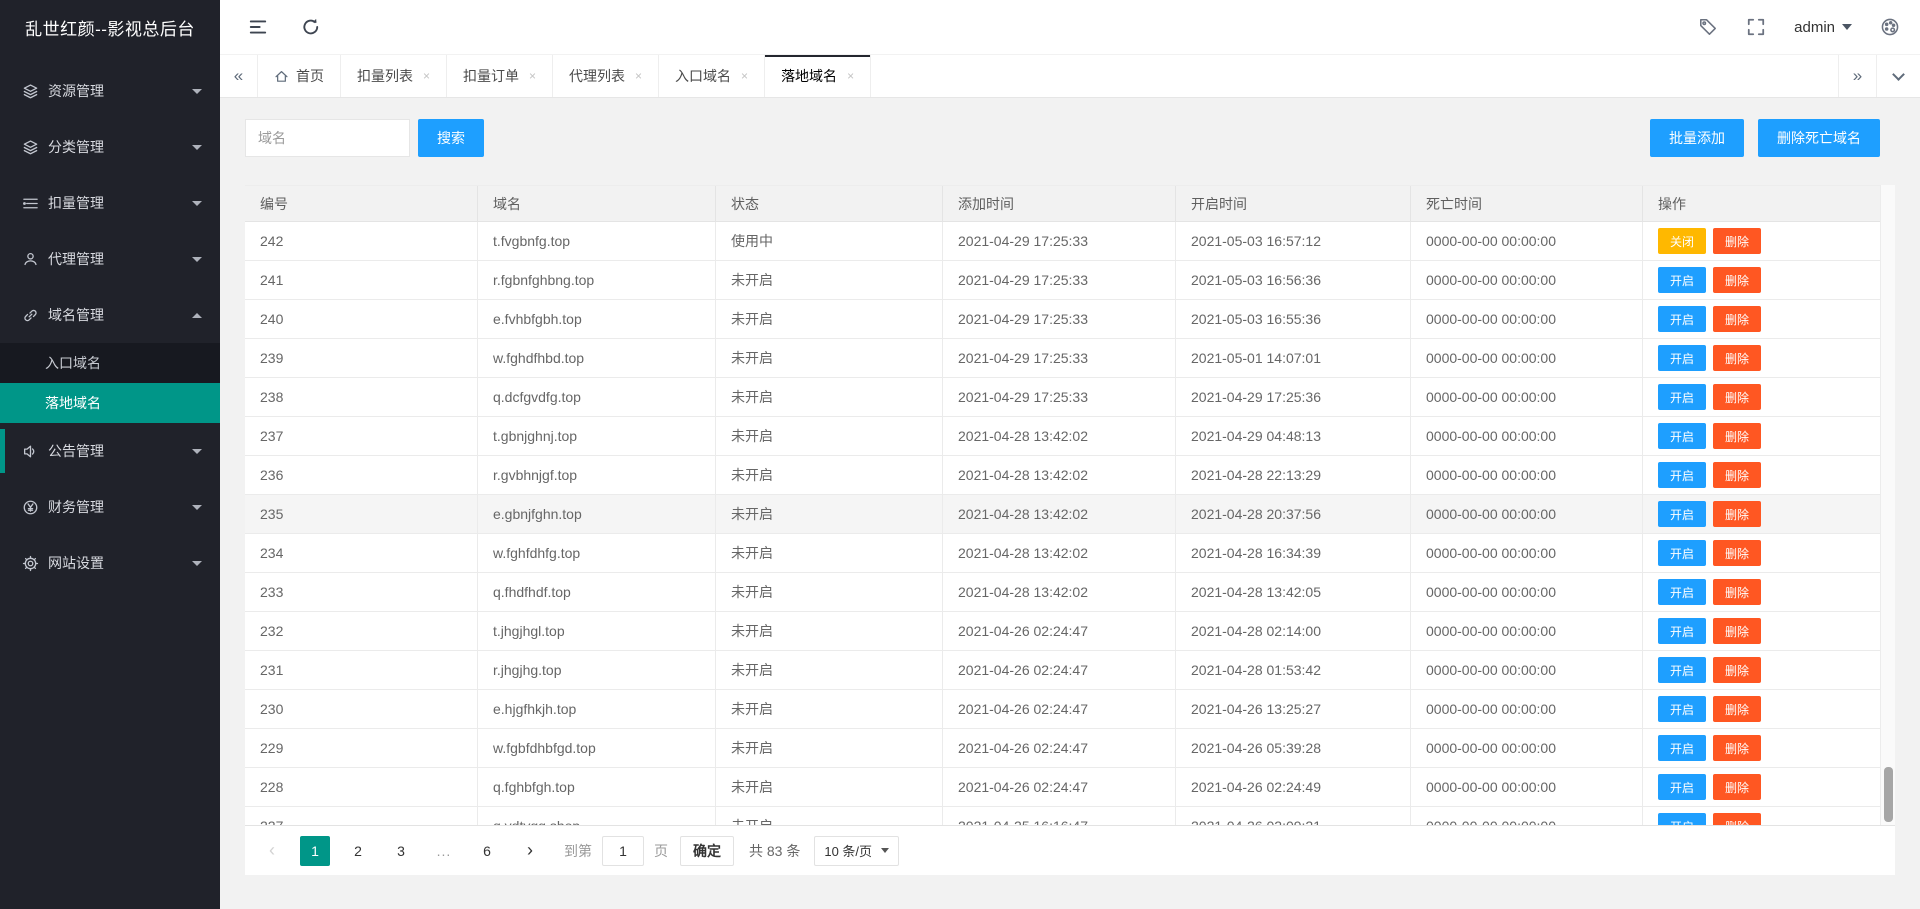 This screenshot has width=1920, height=909. What do you see at coordinates (110, 147) in the screenshot?
I see `sidebar-item-category: 分类管理` at bounding box center [110, 147].